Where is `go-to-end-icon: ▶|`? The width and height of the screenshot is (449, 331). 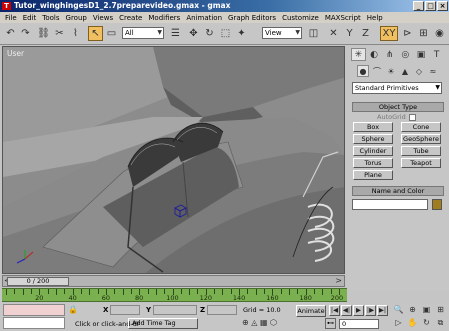 go-to-end-icon: ▶| is located at coordinates (382, 310).